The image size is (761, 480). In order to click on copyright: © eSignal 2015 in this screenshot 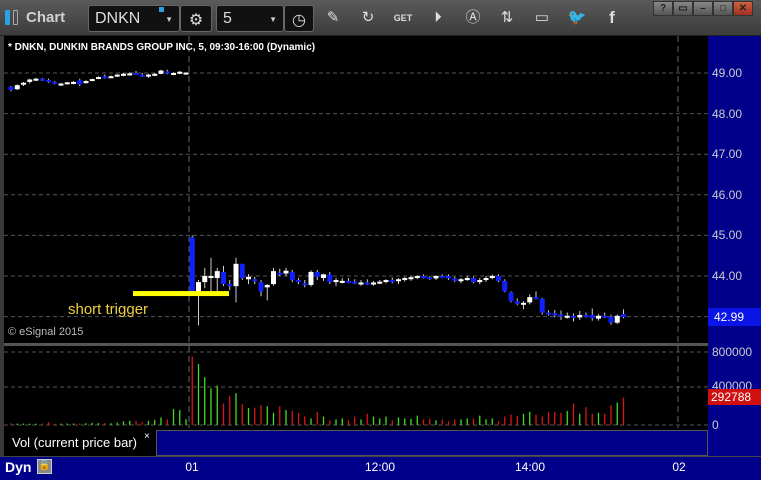, I will do `click(46, 332)`.